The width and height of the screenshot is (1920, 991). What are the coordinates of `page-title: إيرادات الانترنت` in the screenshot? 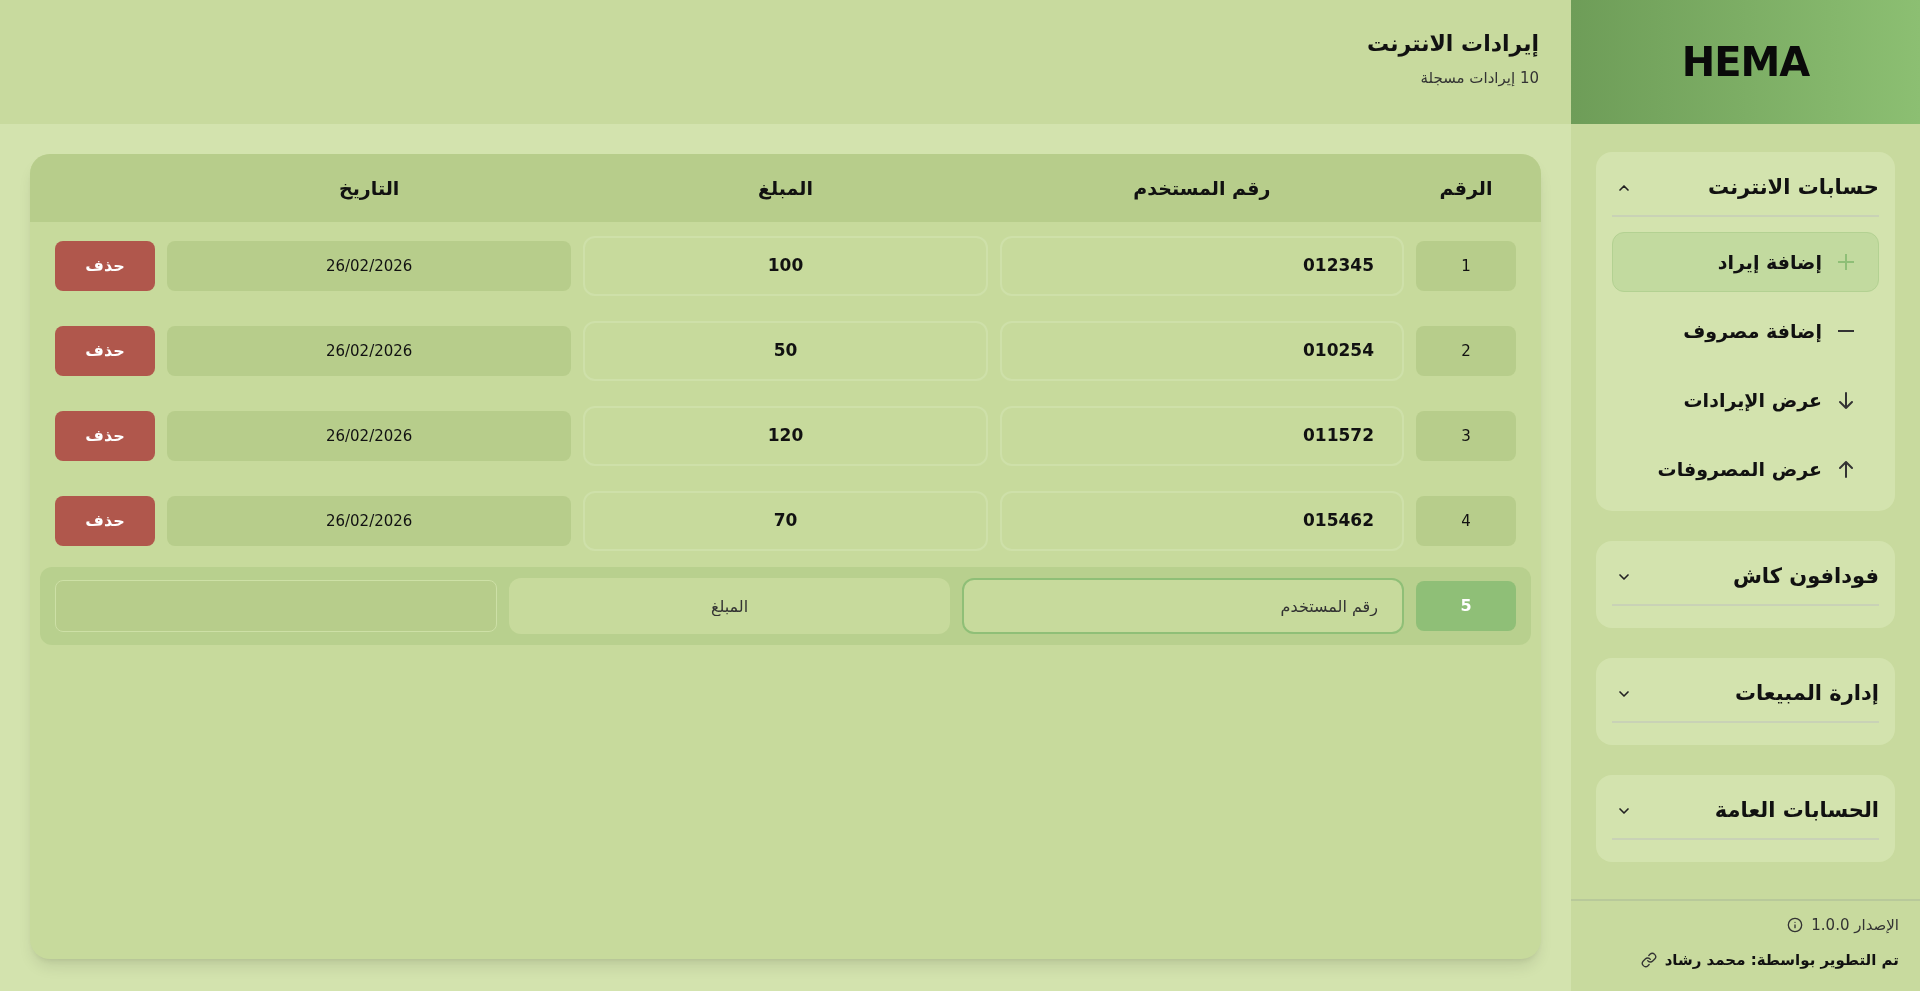 It's located at (1452, 44).